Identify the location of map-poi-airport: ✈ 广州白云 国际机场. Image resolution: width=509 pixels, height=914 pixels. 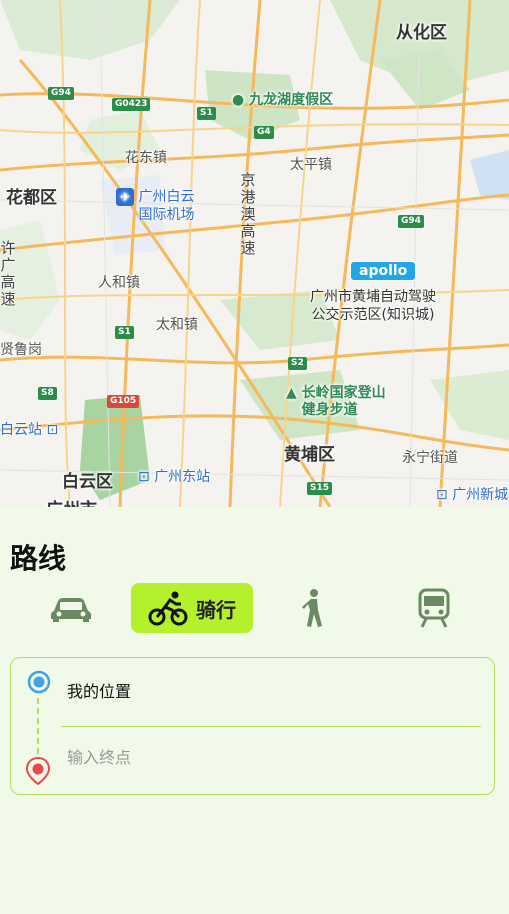
(155, 206).